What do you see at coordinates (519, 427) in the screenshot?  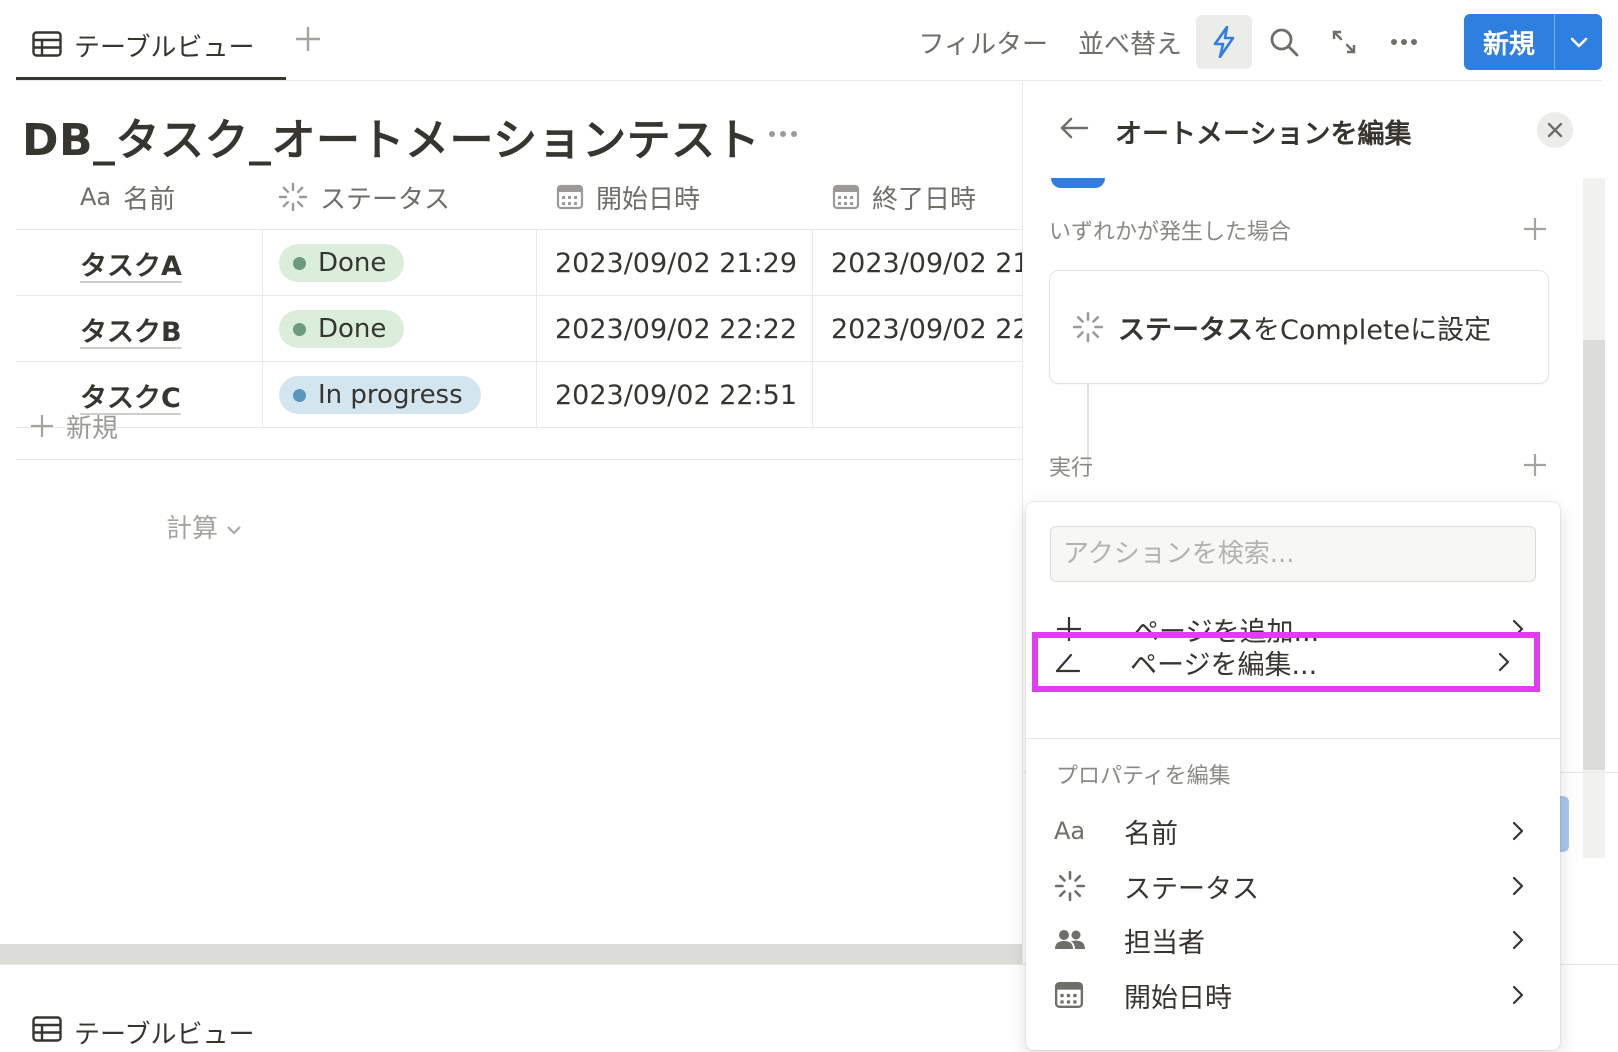 I see `new-row-button: 新規` at bounding box center [519, 427].